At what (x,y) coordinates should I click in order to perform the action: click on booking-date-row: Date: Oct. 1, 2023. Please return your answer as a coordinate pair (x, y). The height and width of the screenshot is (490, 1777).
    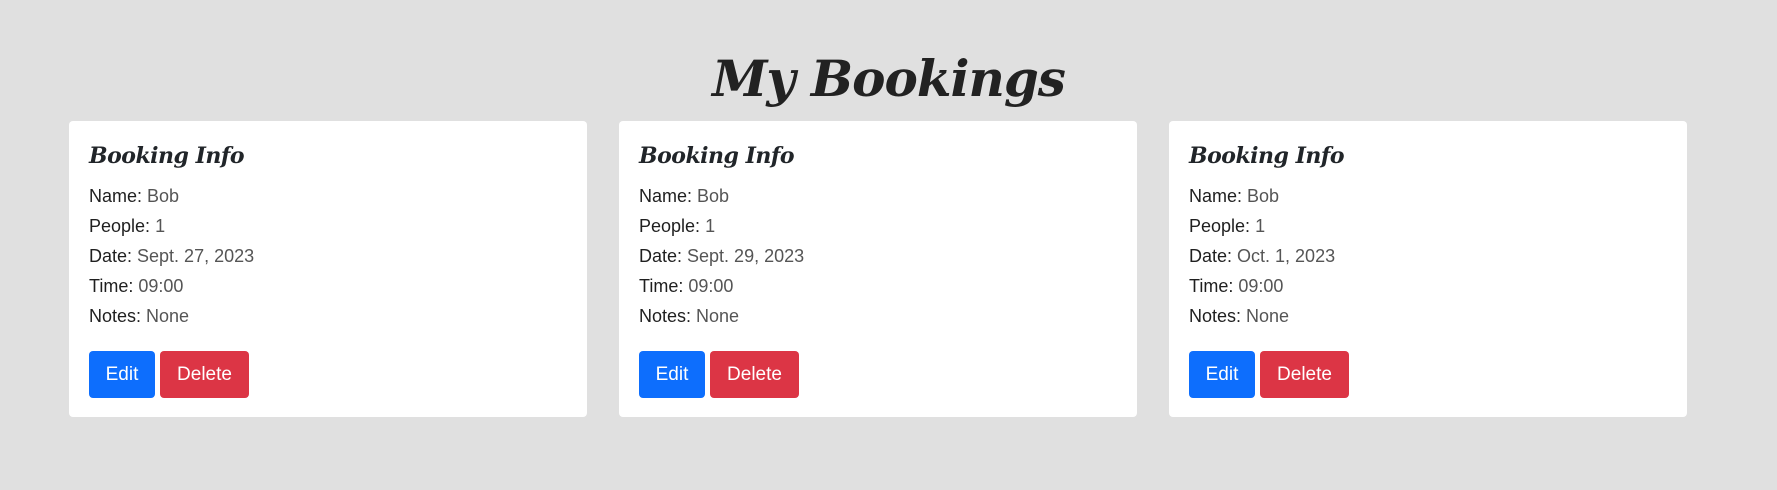
    Looking at the image, I should click on (1428, 256).